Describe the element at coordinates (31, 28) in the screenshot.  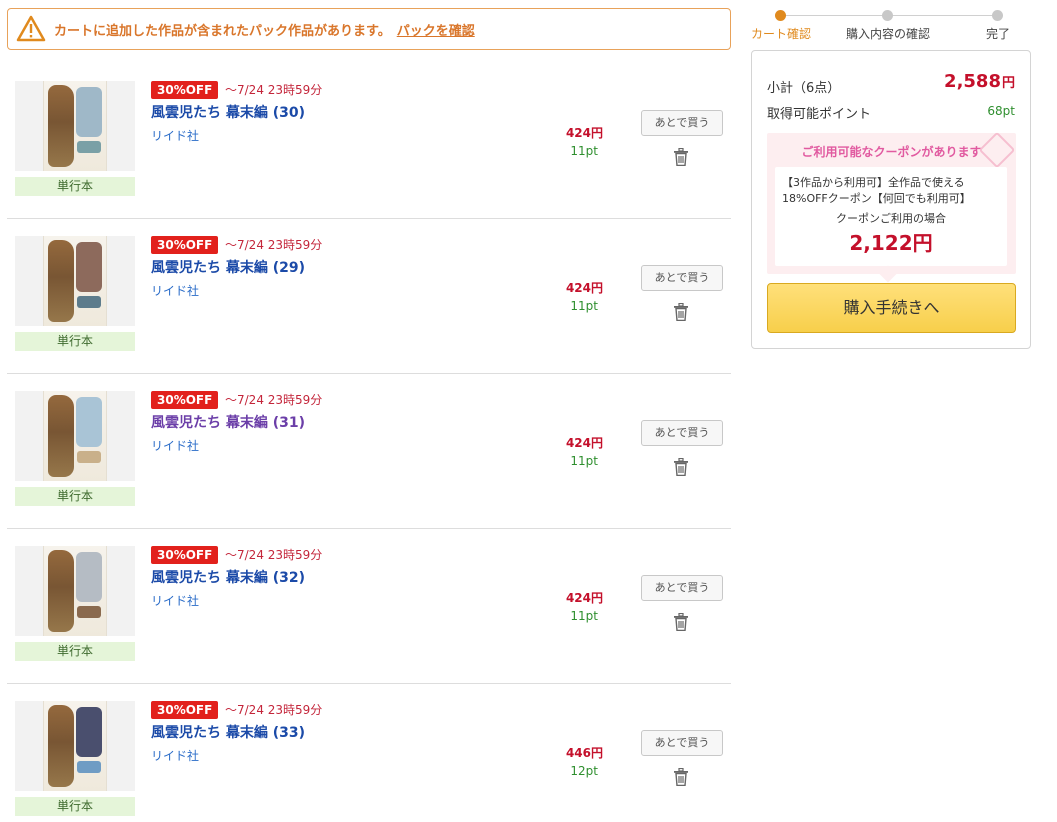
I see `warning-icon` at that location.